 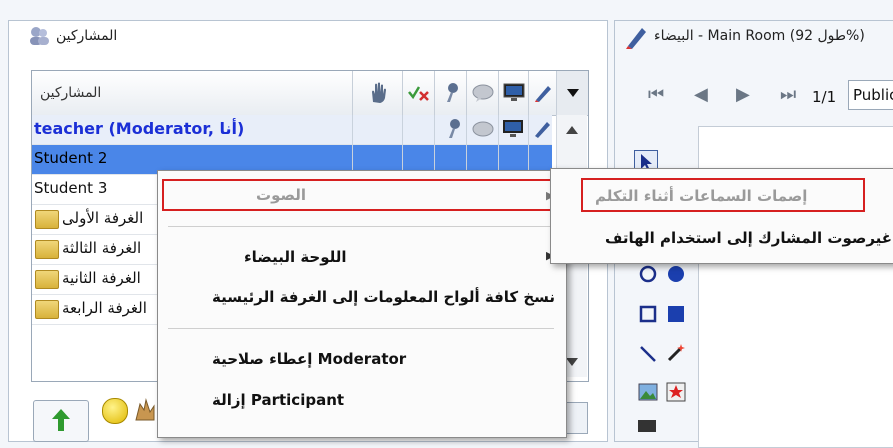 I want to click on menu-item-remove-participant: إزالة Participant, so click(x=278, y=400).